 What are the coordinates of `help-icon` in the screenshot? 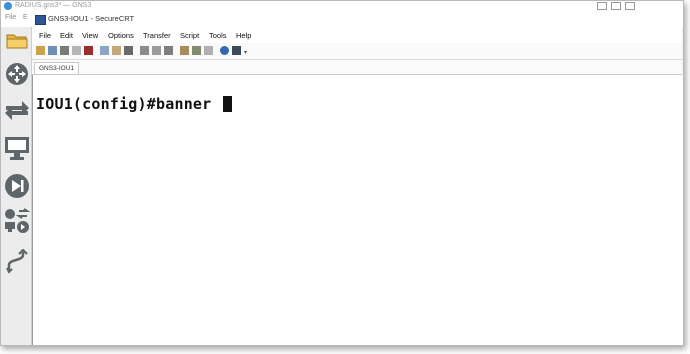 It's located at (224, 50).